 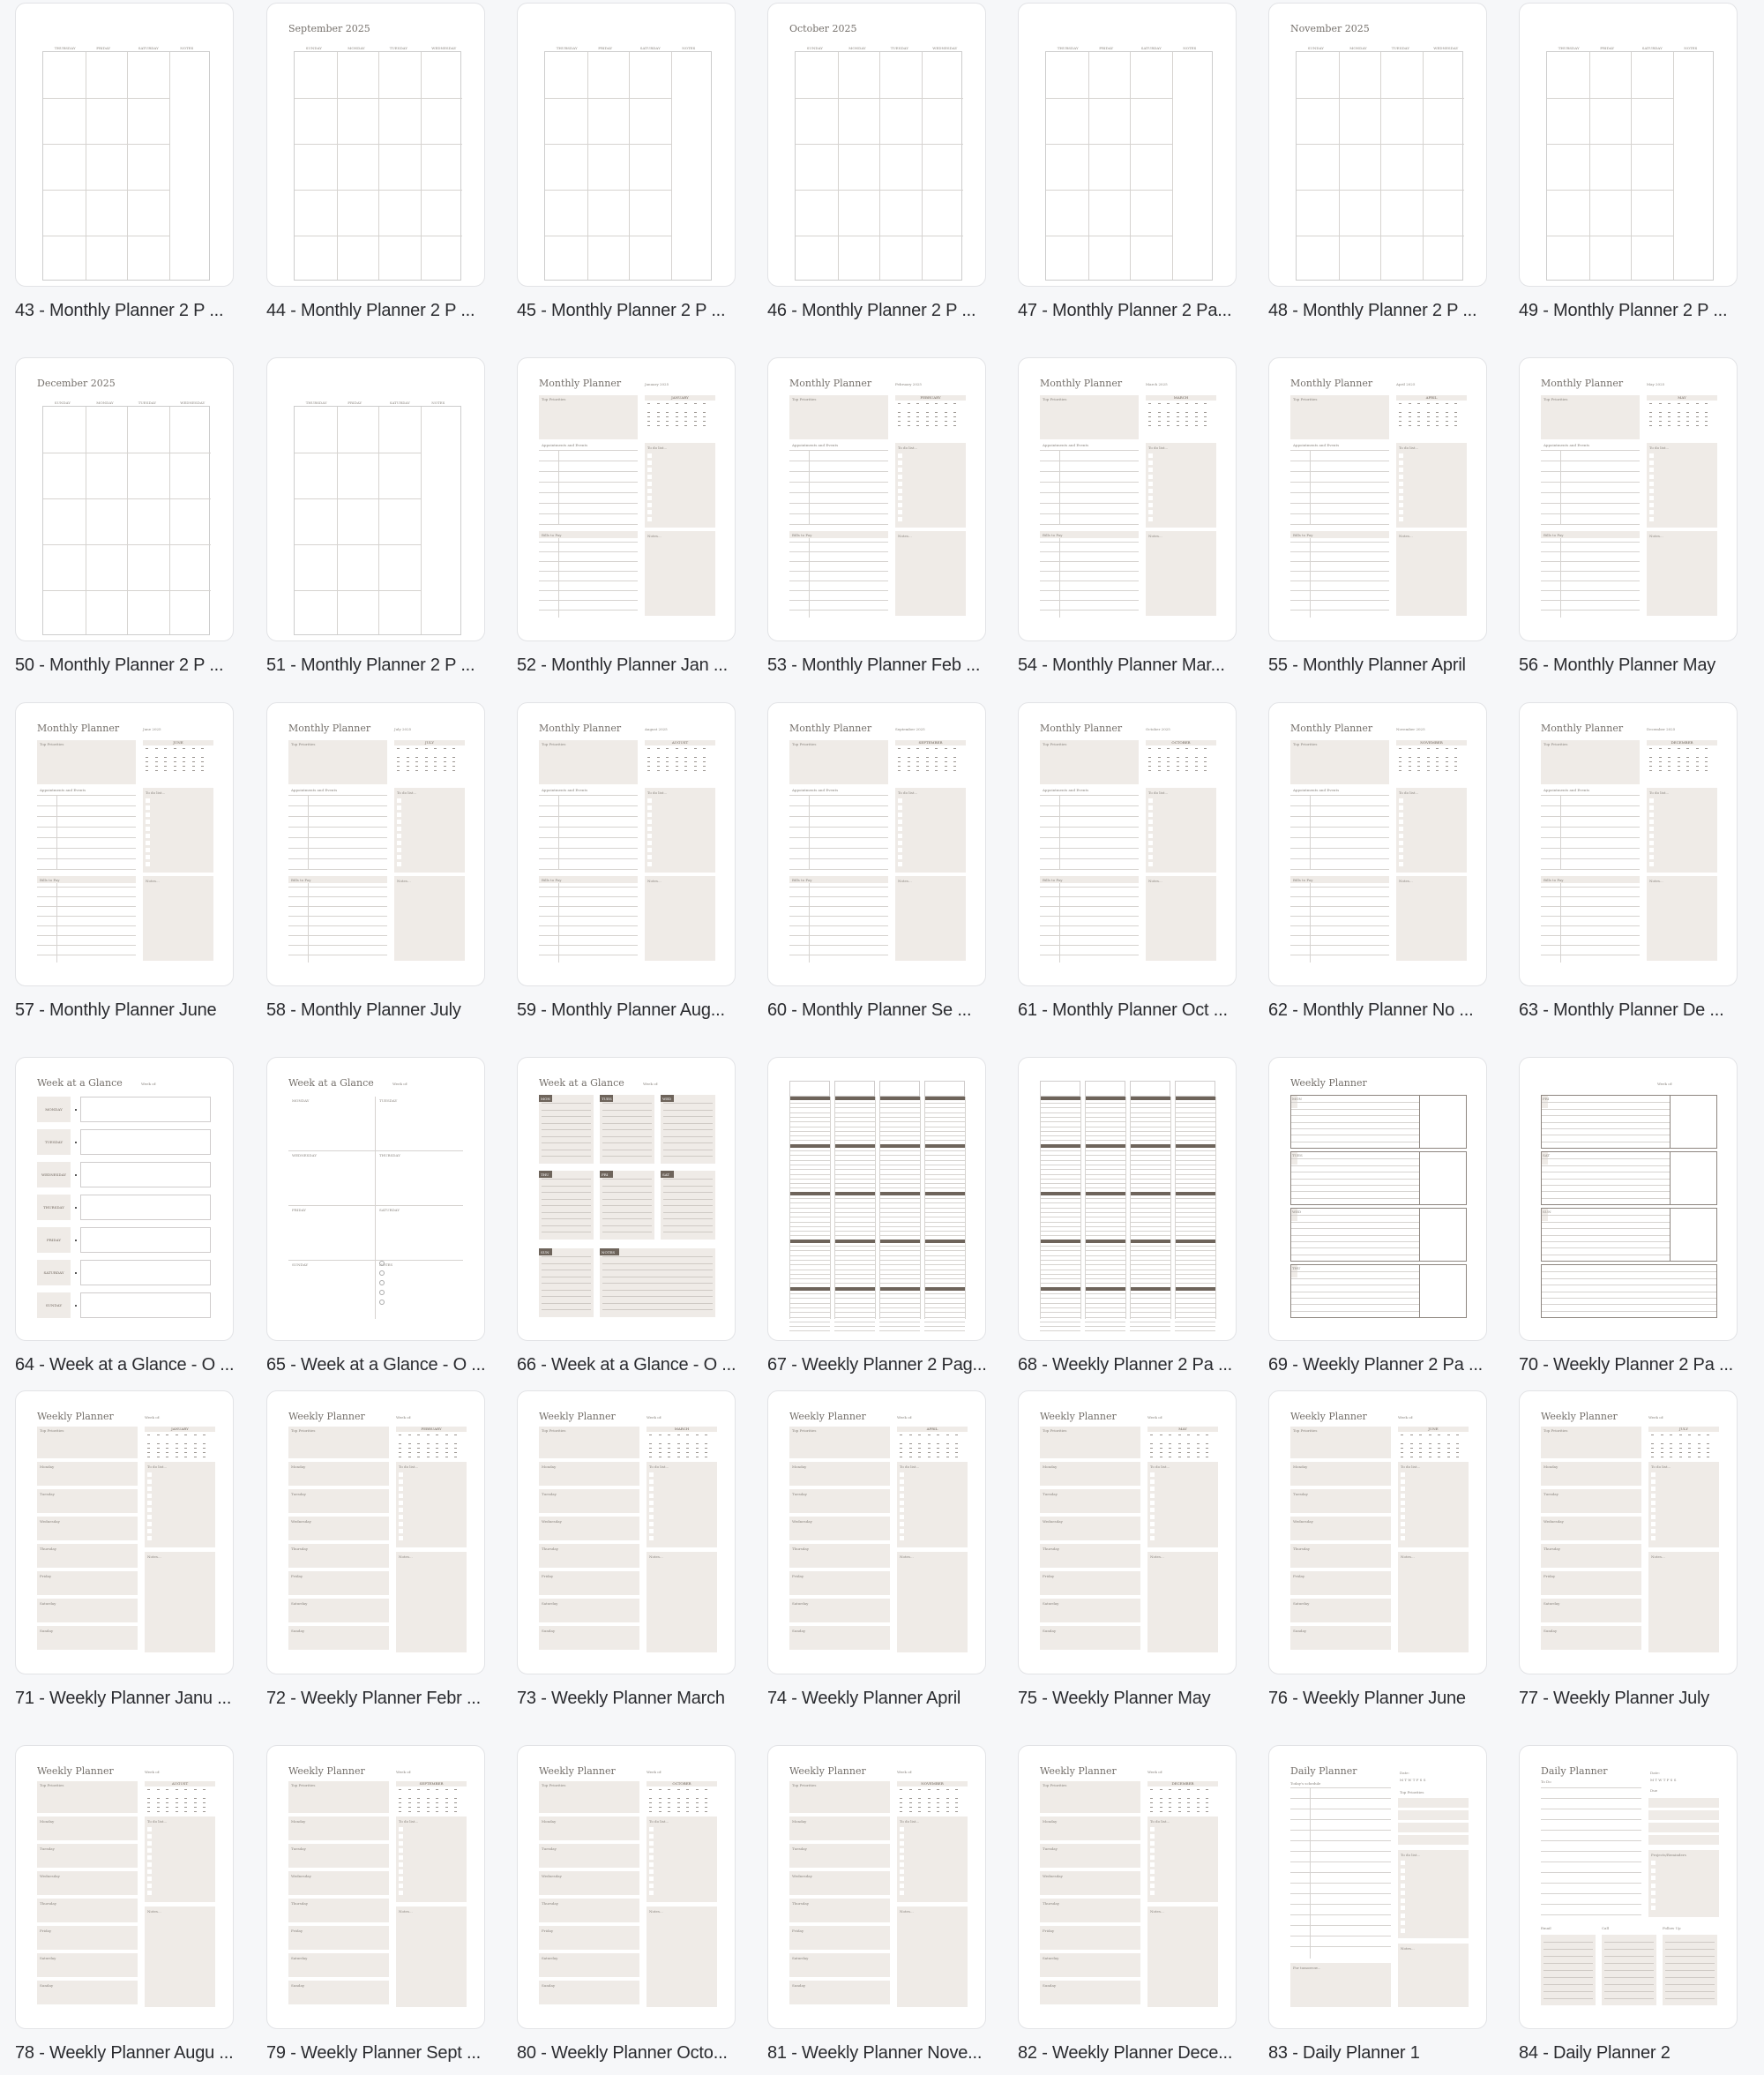 What do you see at coordinates (1383, 2053) in the screenshot?
I see `page-caption: 83 - Daily Planner 1` at bounding box center [1383, 2053].